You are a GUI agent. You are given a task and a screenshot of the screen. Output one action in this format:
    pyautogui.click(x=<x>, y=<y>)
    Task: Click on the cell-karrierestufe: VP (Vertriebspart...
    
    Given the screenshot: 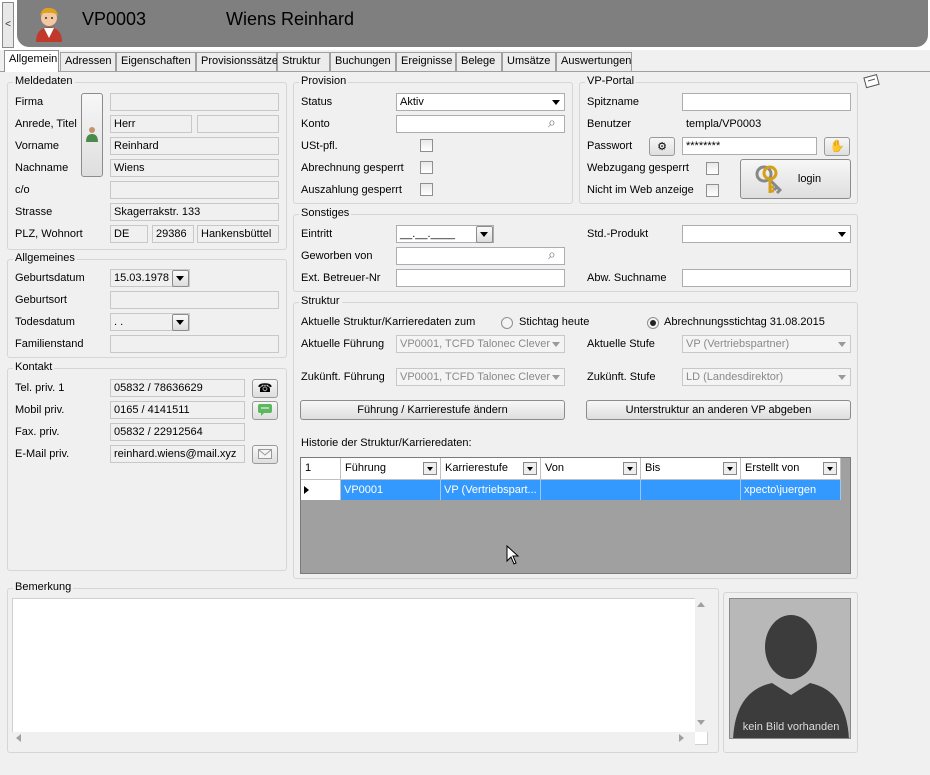 What is the action you would take?
    pyautogui.click(x=491, y=490)
    